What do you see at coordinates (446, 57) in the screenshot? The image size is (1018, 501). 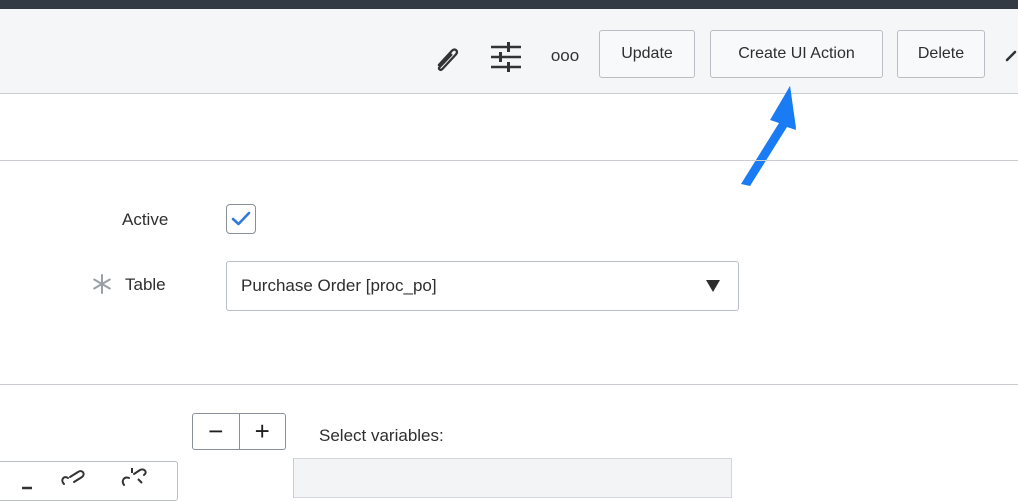 I see `paperclip-icon` at bounding box center [446, 57].